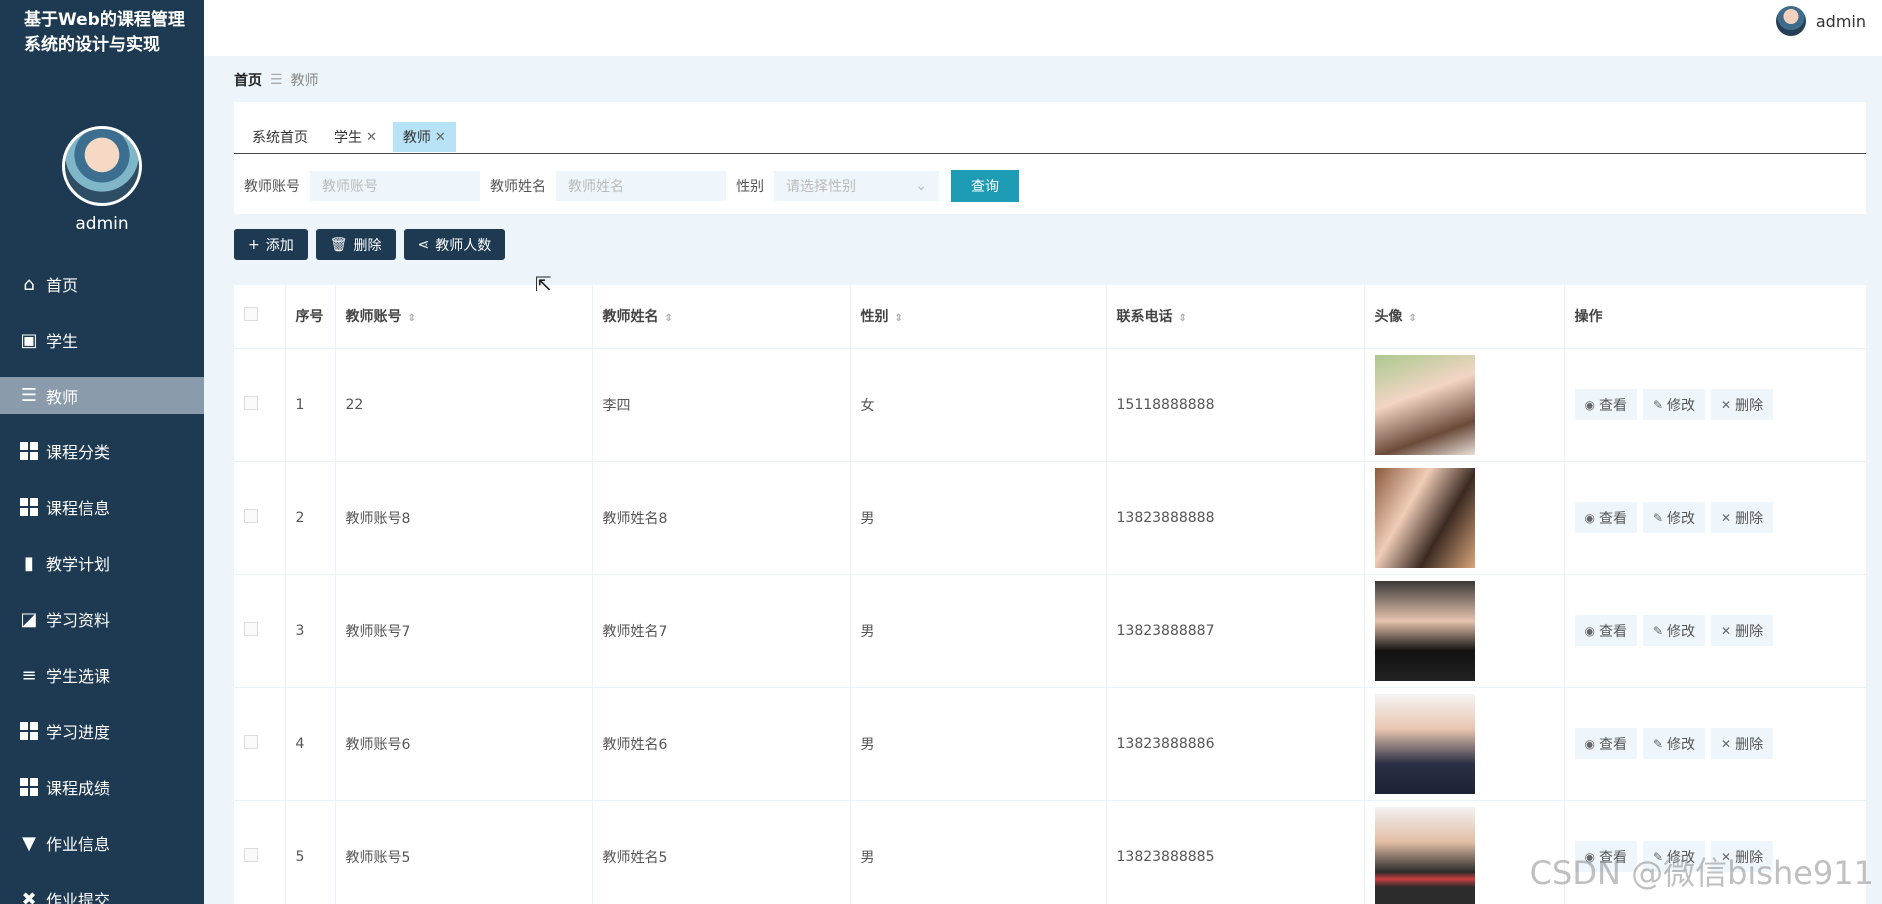 The image size is (1882, 904). I want to click on account-search-input: 教师账号, so click(395, 186).